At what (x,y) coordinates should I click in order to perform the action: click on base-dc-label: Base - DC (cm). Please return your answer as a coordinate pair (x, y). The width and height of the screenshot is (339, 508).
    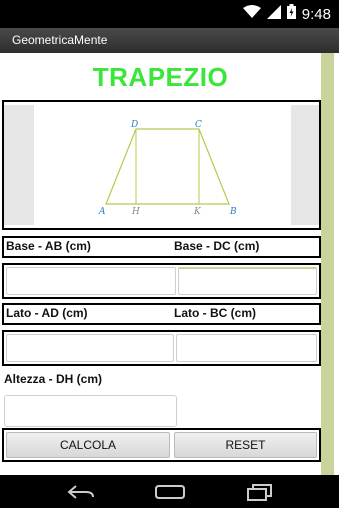
    Looking at the image, I should click on (217, 246).